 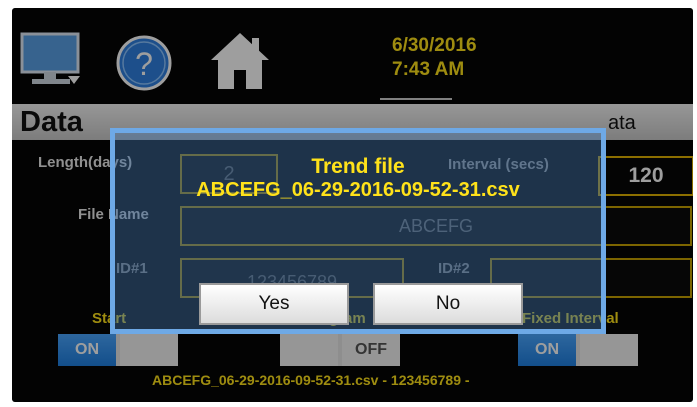 What do you see at coordinates (274, 304) in the screenshot?
I see `yes-button: Yes` at bounding box center [274, 304].